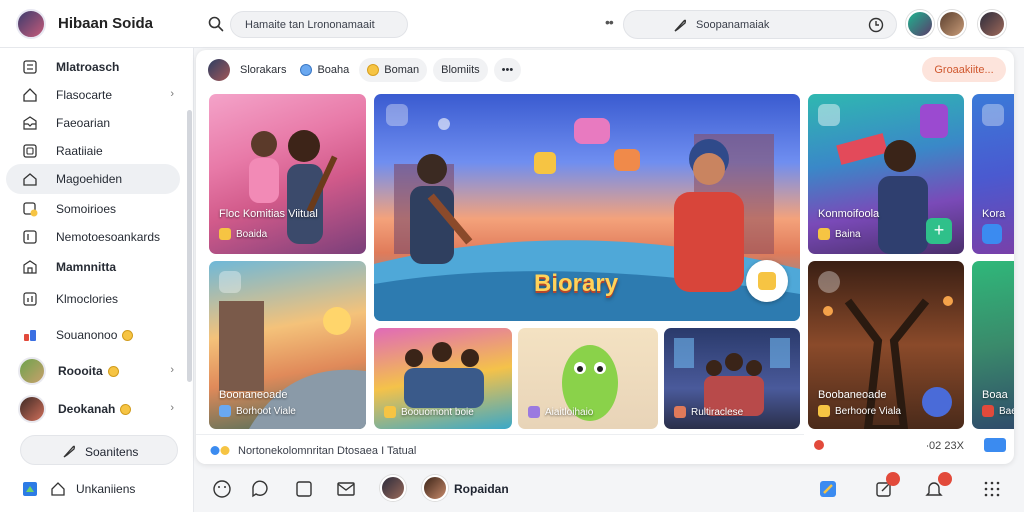  What do you see at coordinates (31, 24) in the screenshot?
I see `brand-avatar` at bounding box center [31, 24].